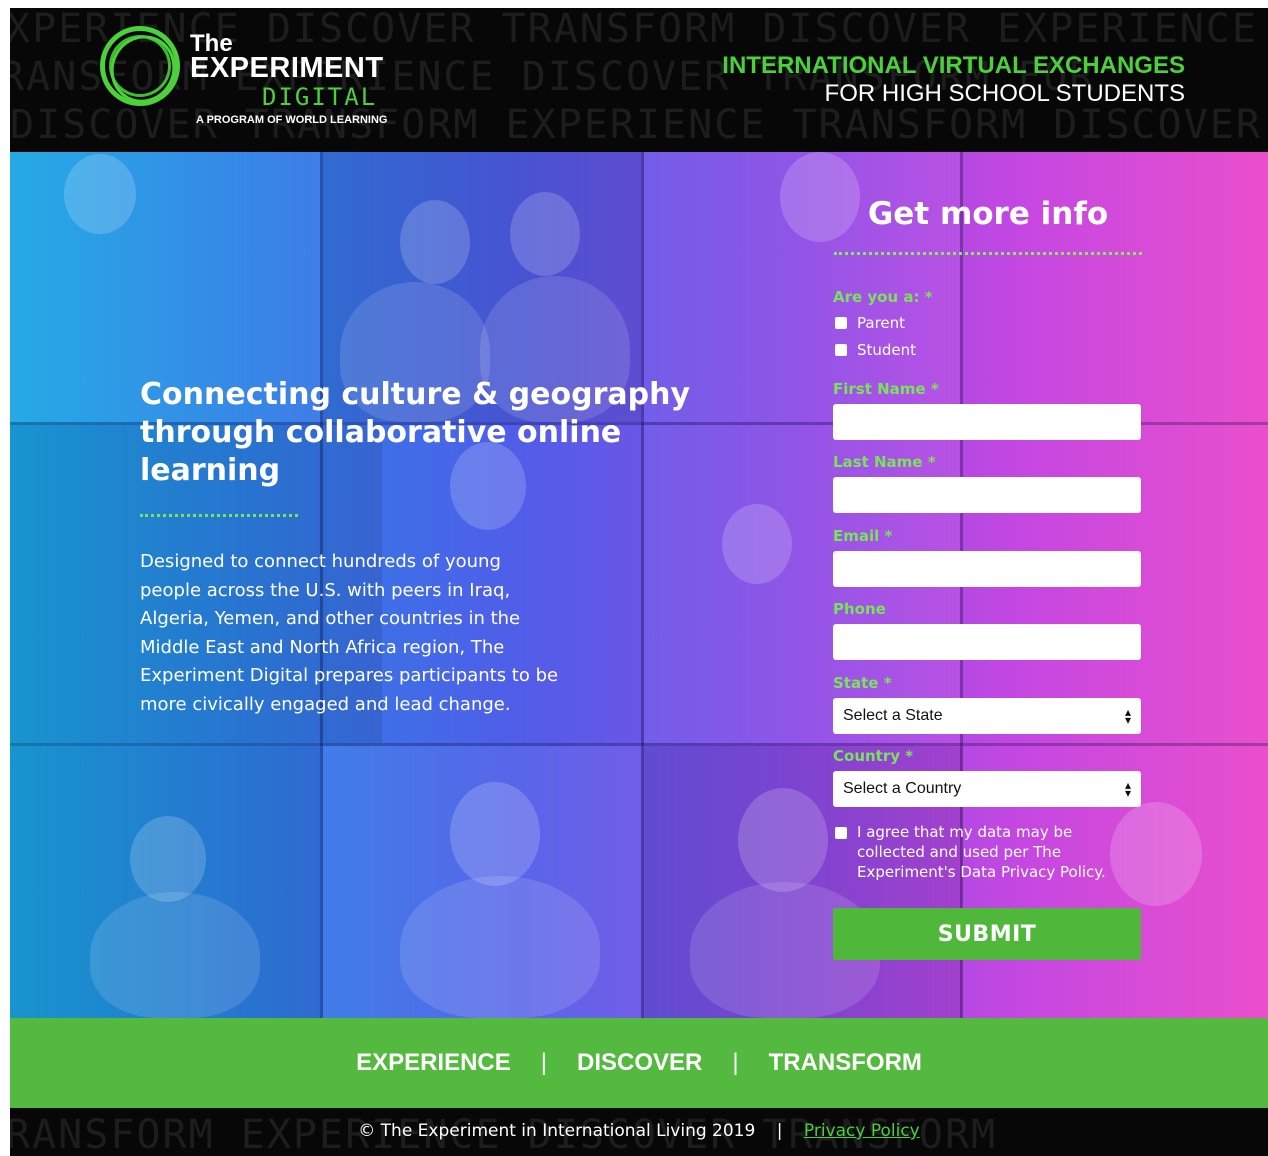  I want to click on are-you-label-text: Are you a:, so click(876, 297).